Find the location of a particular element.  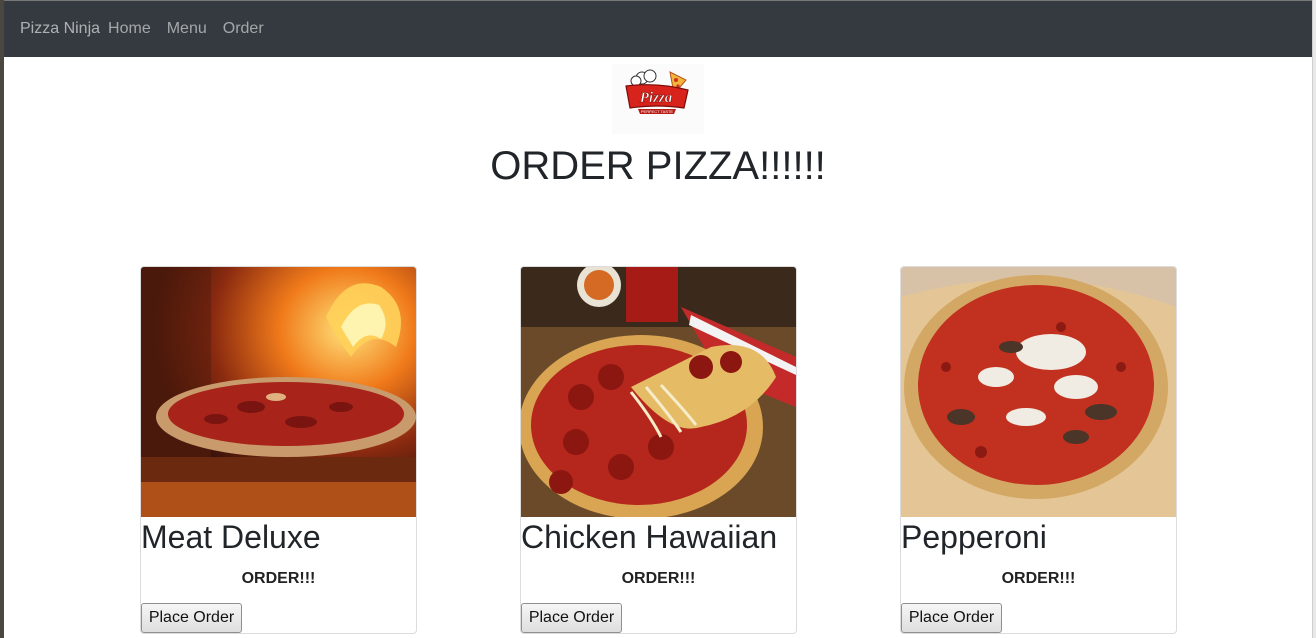

meat-deluxe-image is located at coordinates (278, 392).